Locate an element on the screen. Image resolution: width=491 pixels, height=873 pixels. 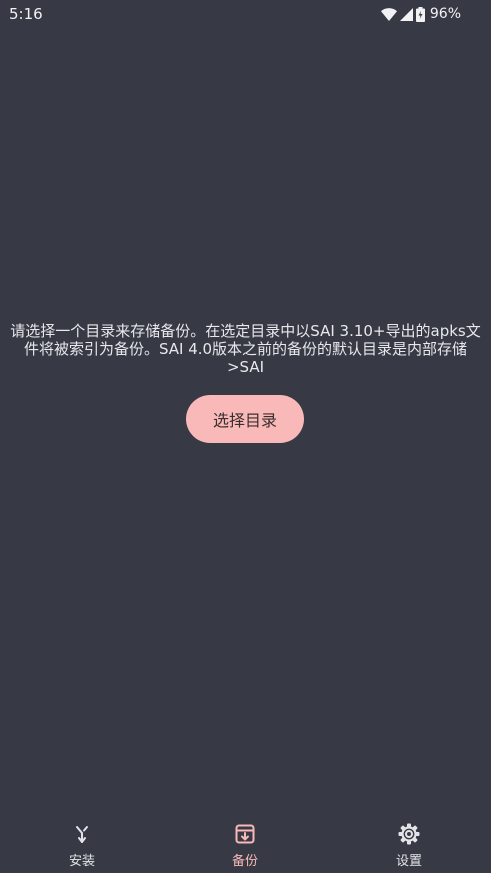
nav-label-backup: 备份 is located at coordinates (244, 861).